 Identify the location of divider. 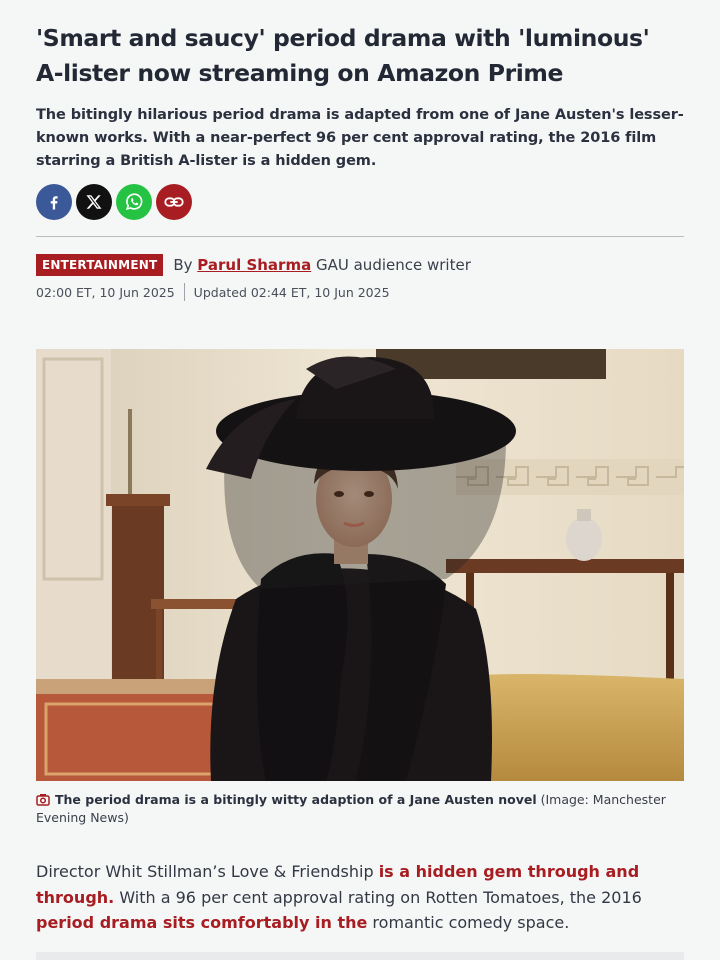
(360, 236).